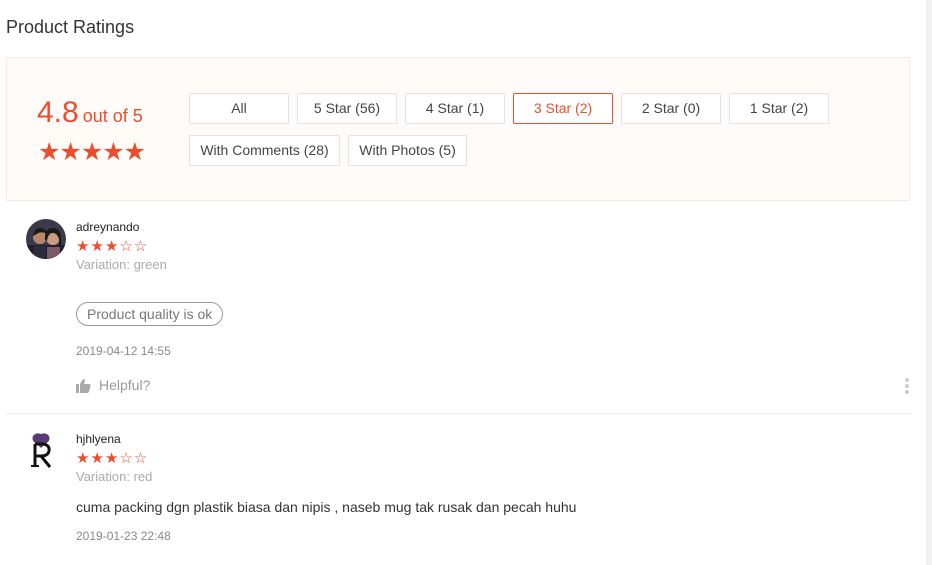 The width and height of the screenshot is (932, 565). Describe the element at coordinates (107, 227) in the screenshot. I see `review-username: adreynando` at that location.